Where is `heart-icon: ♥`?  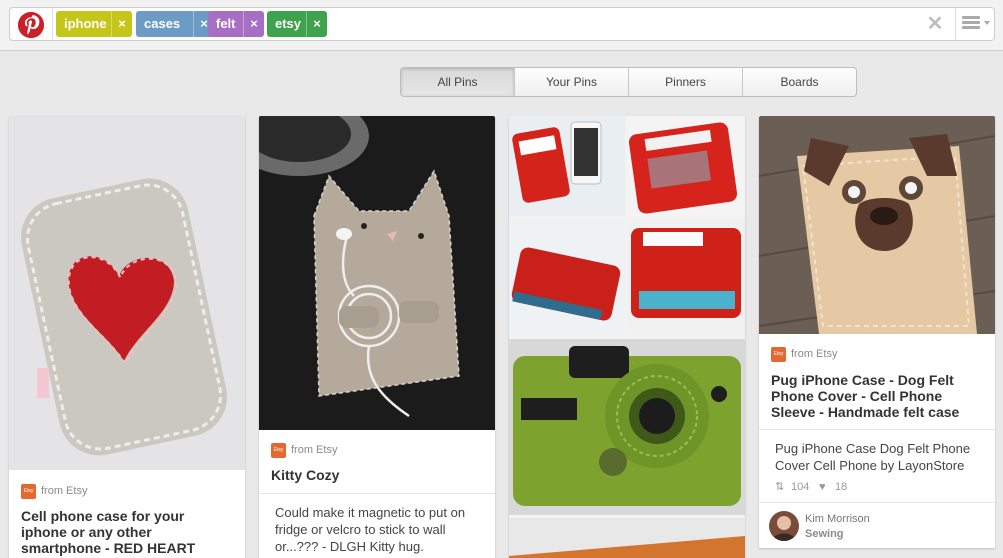 heart-icon: ♥ is located at coordinates (822, 487).